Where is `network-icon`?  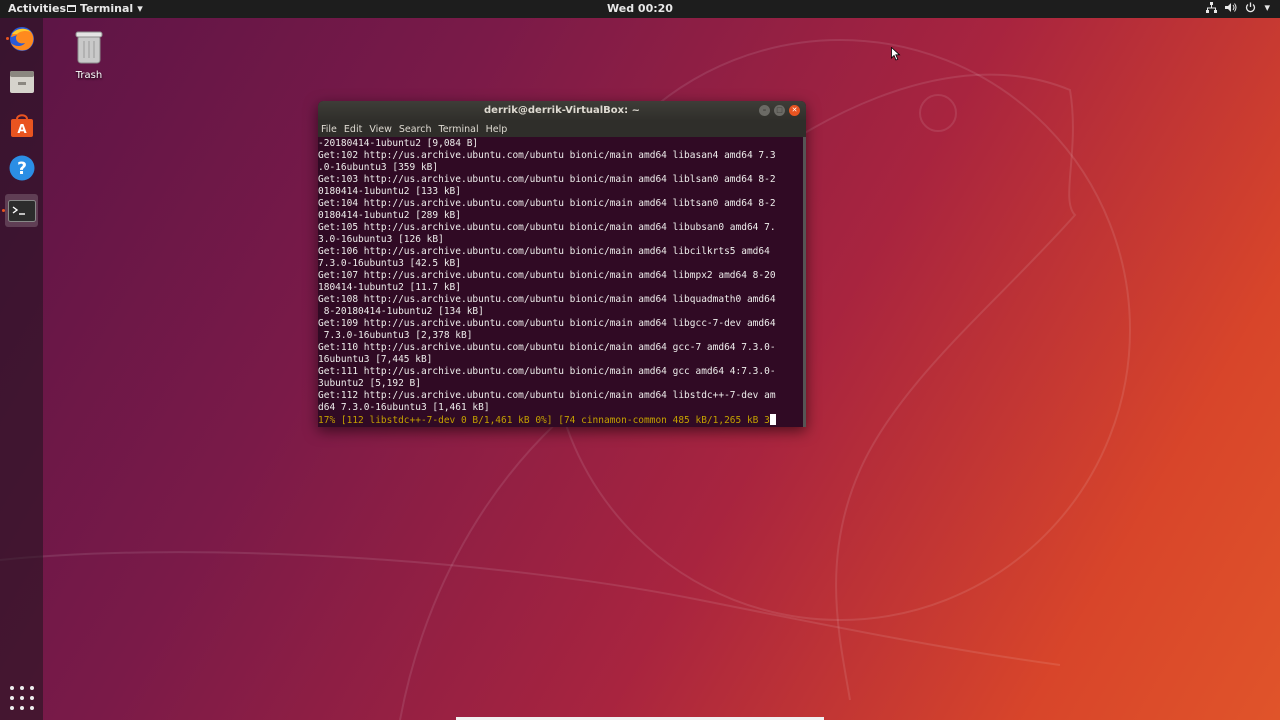 network-icon is located at coordinates (1212, 7).